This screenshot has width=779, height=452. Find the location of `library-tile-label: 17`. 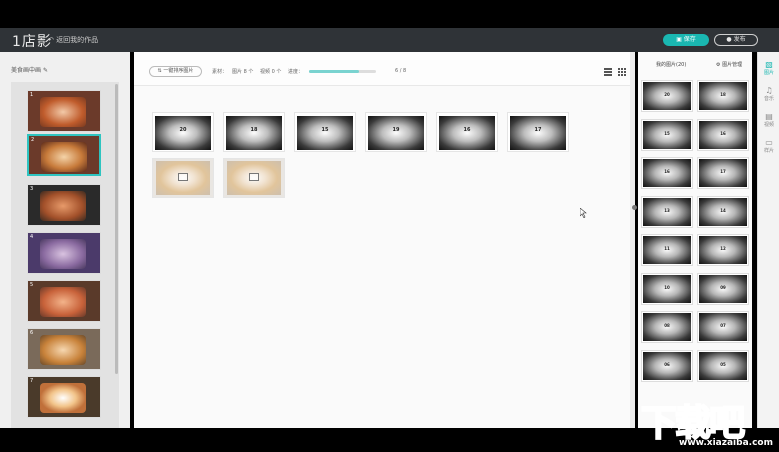

library-tile-label: 17 is located at coordinates (723, 171).